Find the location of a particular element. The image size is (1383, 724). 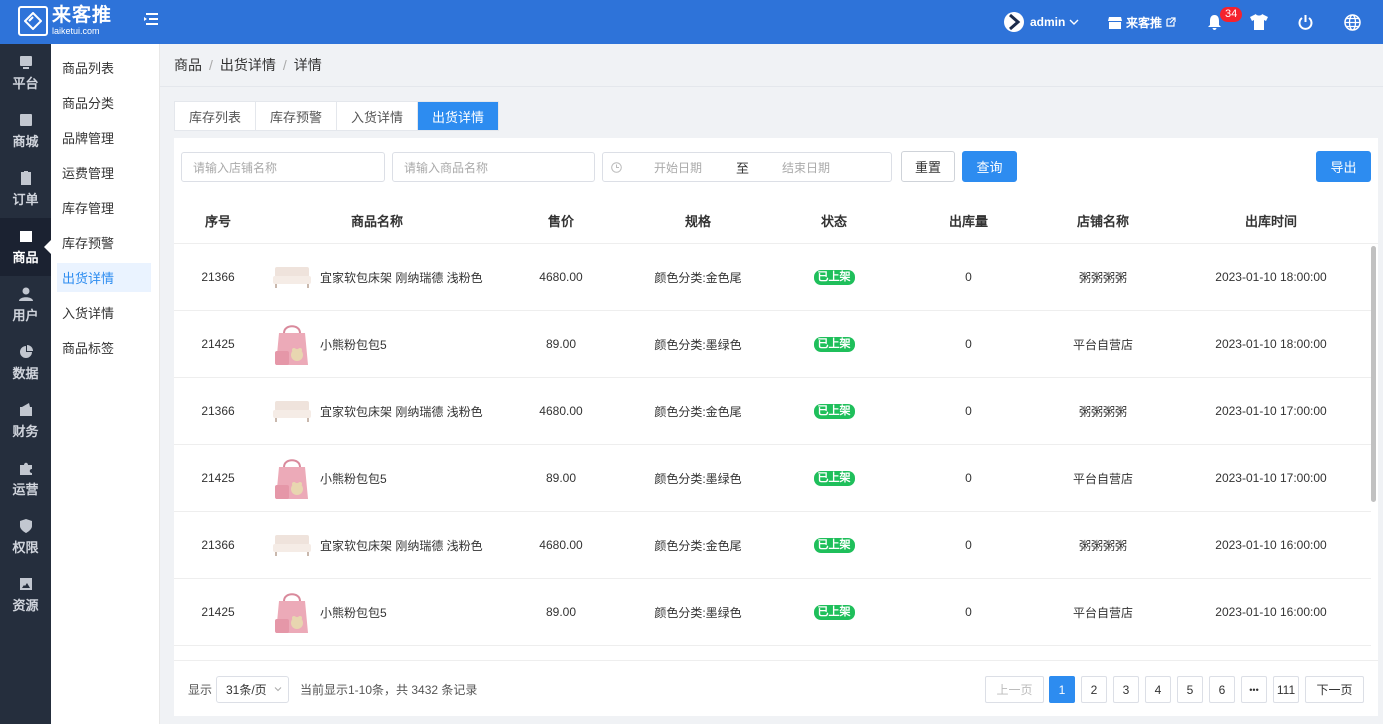

power-icon is located at coordinates (1305, 22).